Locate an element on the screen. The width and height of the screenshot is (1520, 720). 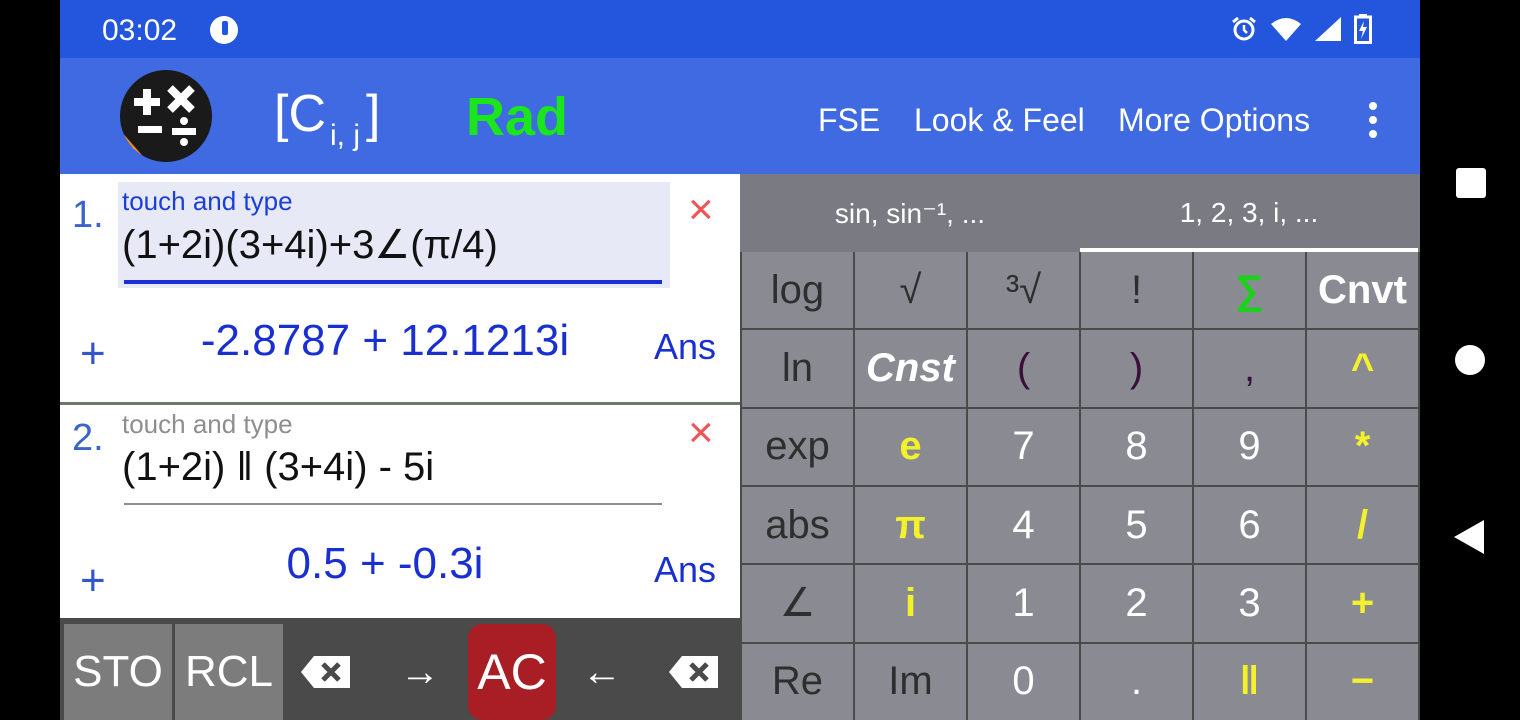
expression-input: touch and type (1+2i) ǁ (3+4i) - 5i is located at coordinates (394, 455).